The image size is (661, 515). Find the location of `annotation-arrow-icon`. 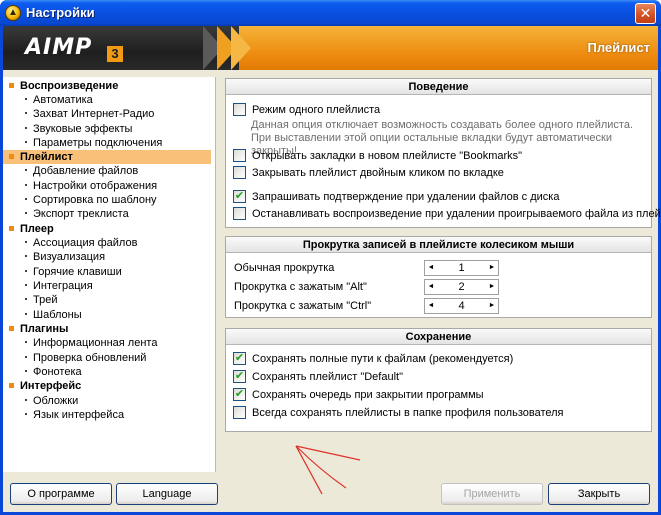

annotation-arrow-icon is located at coordinates (328, 470).